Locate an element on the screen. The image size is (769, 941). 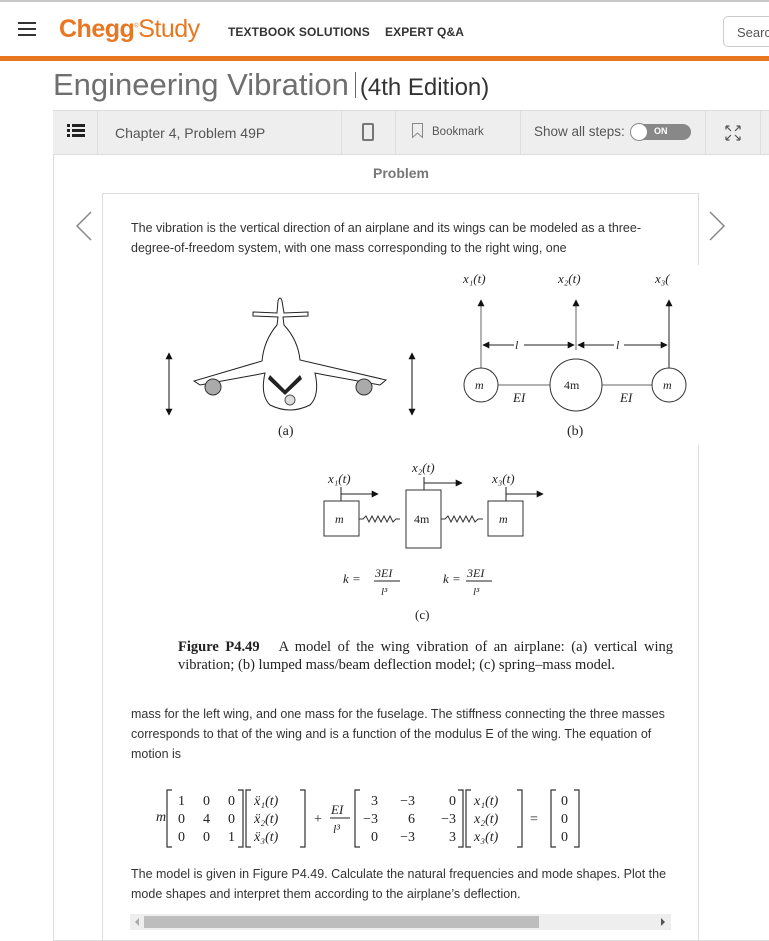
show-all-steps-label: Show all steps: is located at coordinates (579, 131).